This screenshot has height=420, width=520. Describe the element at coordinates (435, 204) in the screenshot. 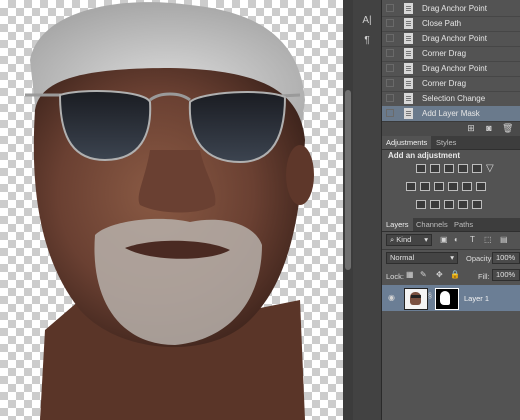

I see `posterize-icon` at that location.